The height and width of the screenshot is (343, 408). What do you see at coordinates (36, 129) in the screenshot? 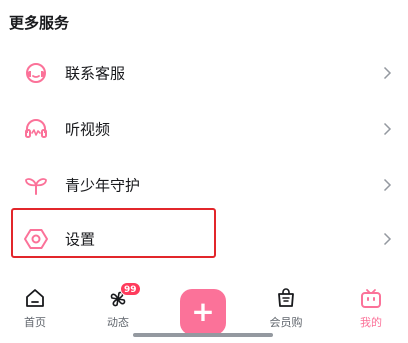
I see `headphones-icon` at bounding box center [36, 129].